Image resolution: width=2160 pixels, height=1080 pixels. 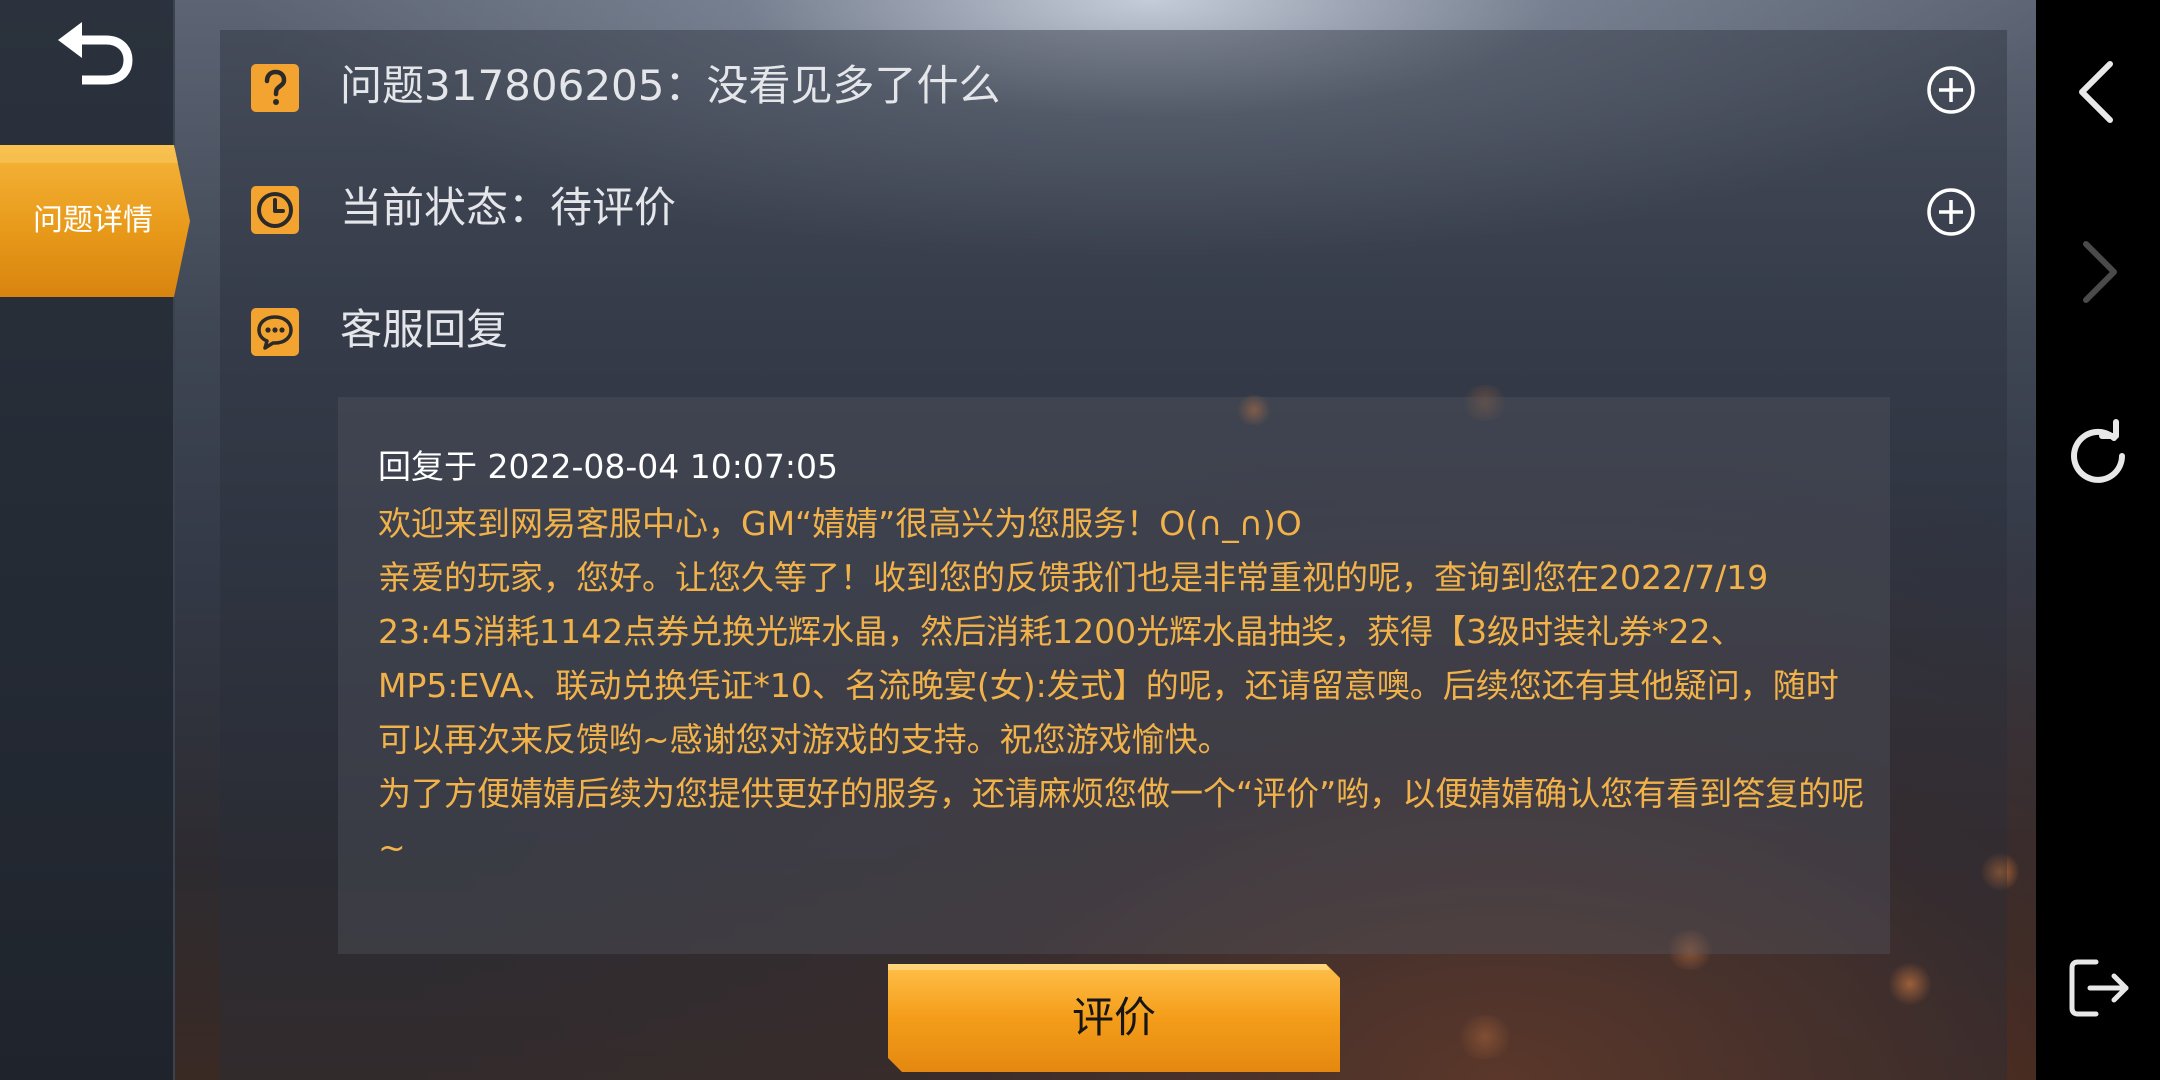 I want to click on question-mark-icon, so click(x=275, y=88).